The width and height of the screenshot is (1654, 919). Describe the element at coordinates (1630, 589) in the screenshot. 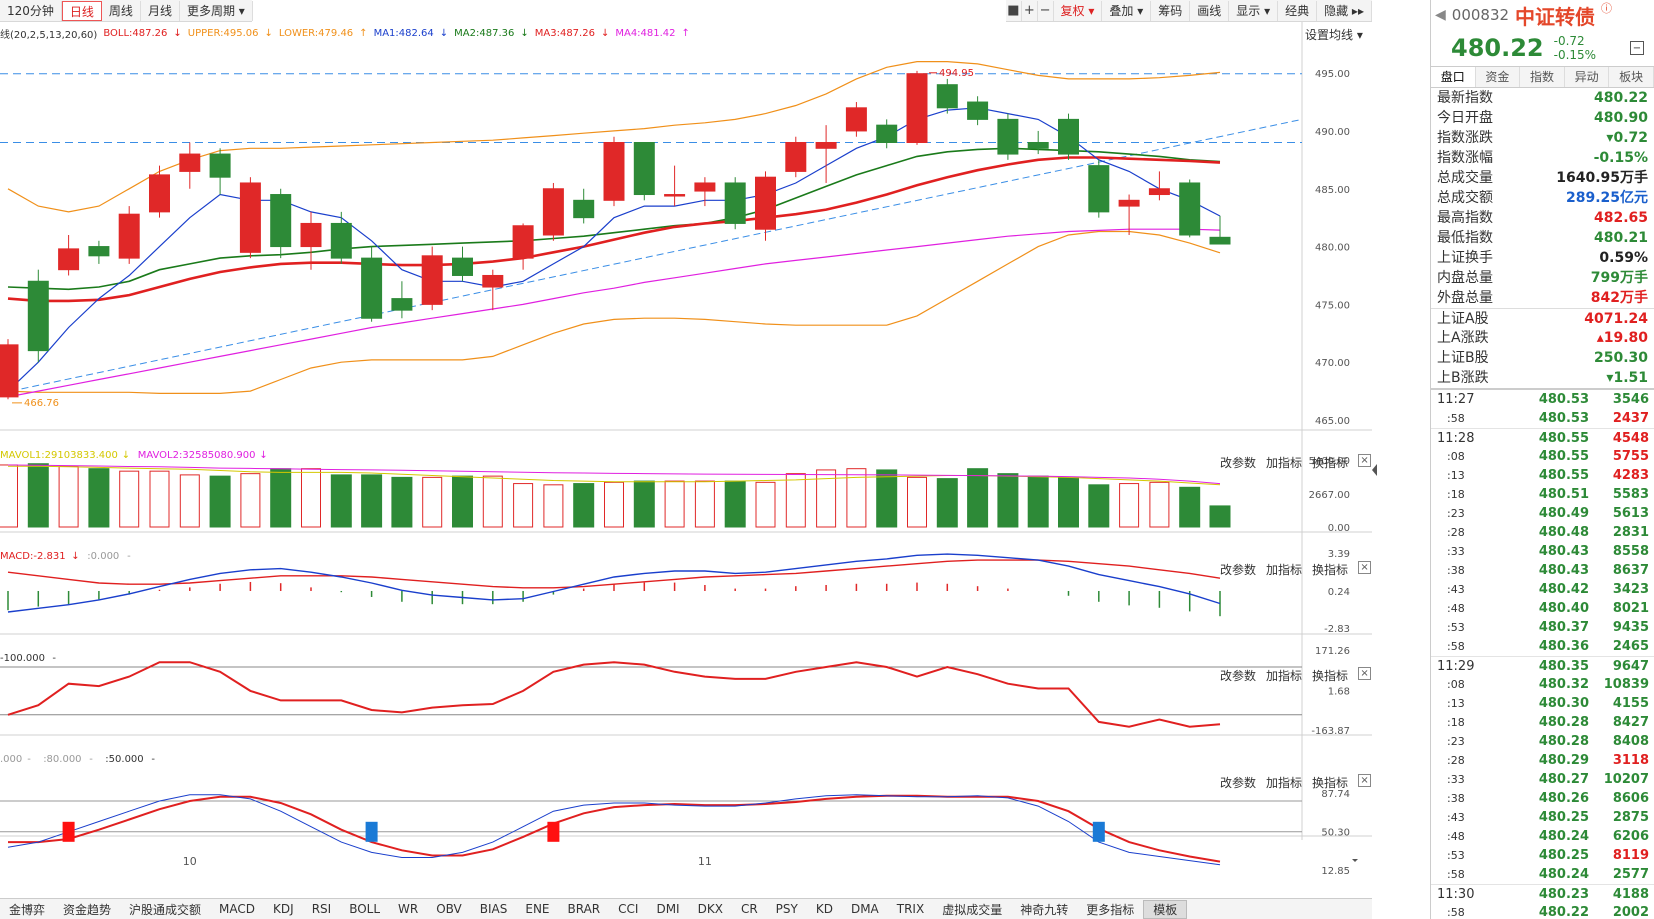

I see `tick-volume: 3423` at that location.